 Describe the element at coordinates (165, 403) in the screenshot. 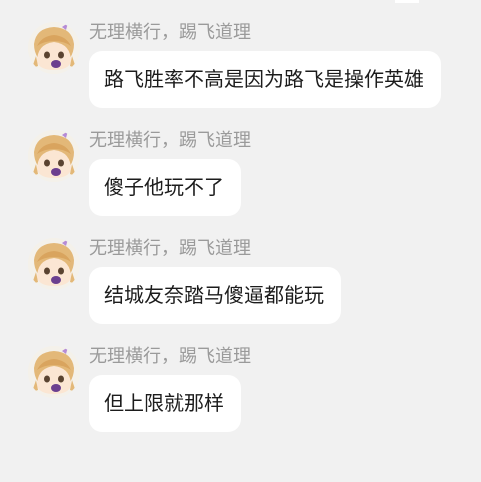

I see `message-bubble: 但上限就那样` at that location.